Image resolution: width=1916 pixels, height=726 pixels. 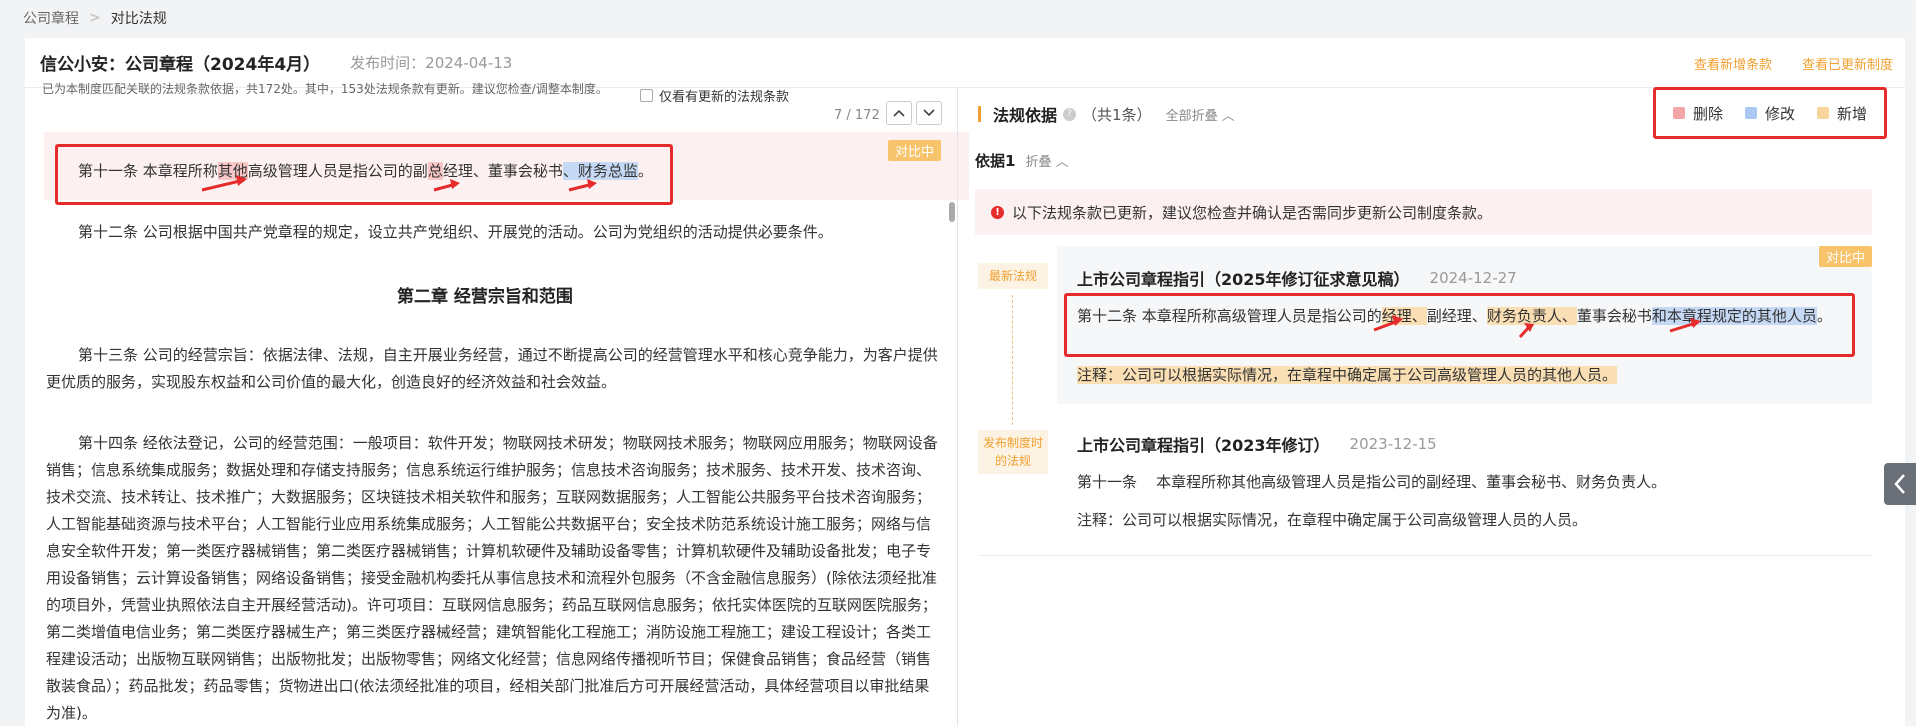 I want to click on alert-icon: !, so click(x=997, y=212).